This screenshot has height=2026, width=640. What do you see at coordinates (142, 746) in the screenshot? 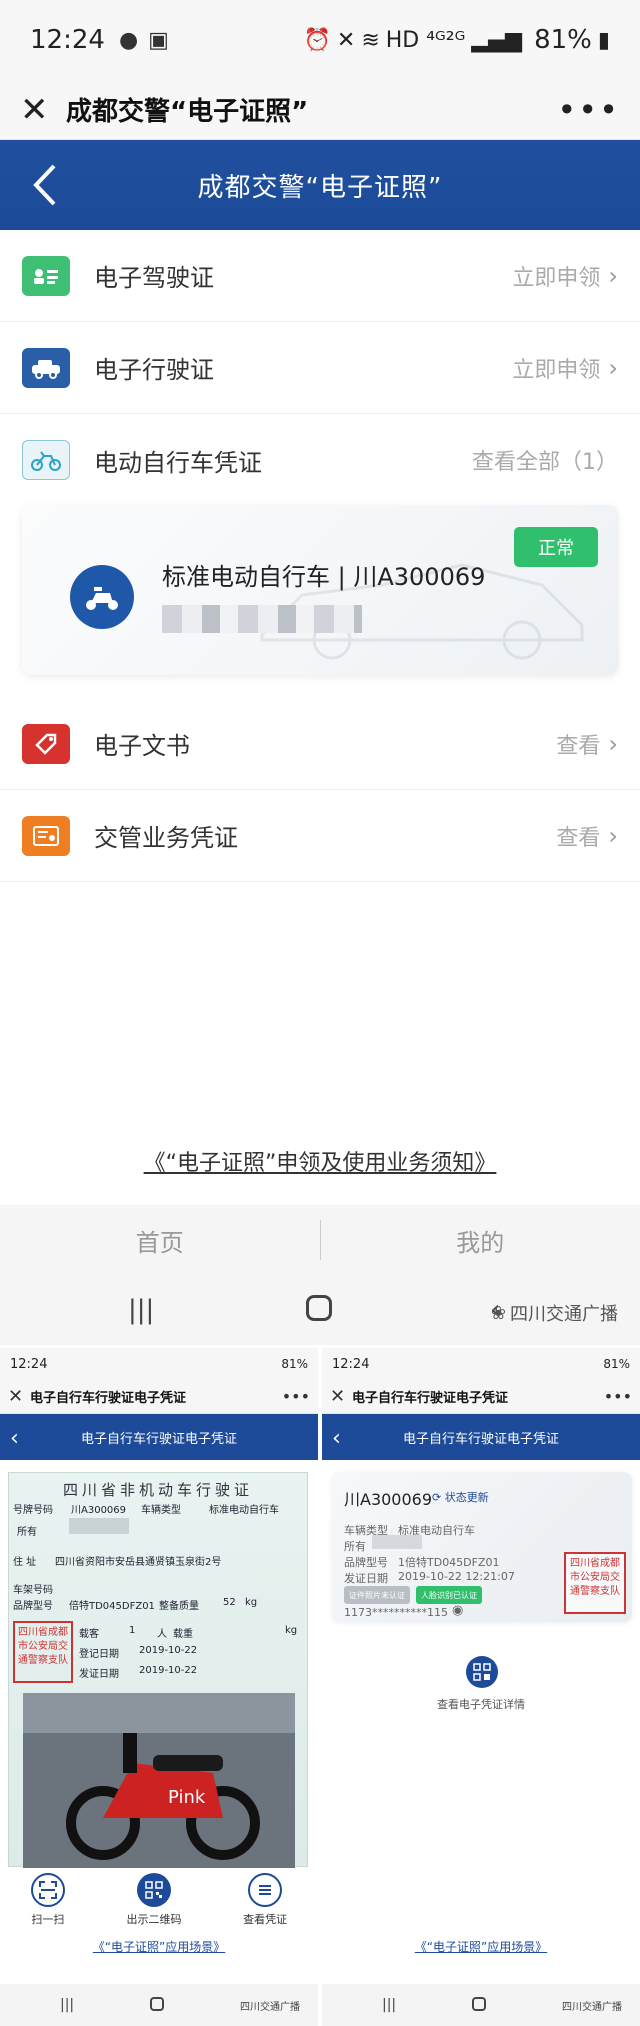
I see `row-label: 电子文书` at bounding box center [142, 746].